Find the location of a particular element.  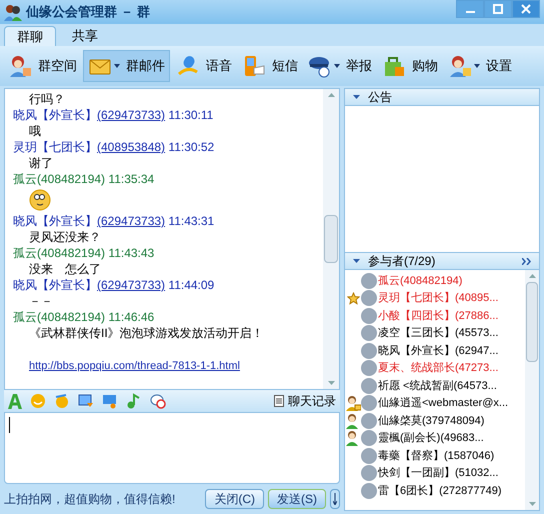

send-options-button is located at coordinates (335, 499).